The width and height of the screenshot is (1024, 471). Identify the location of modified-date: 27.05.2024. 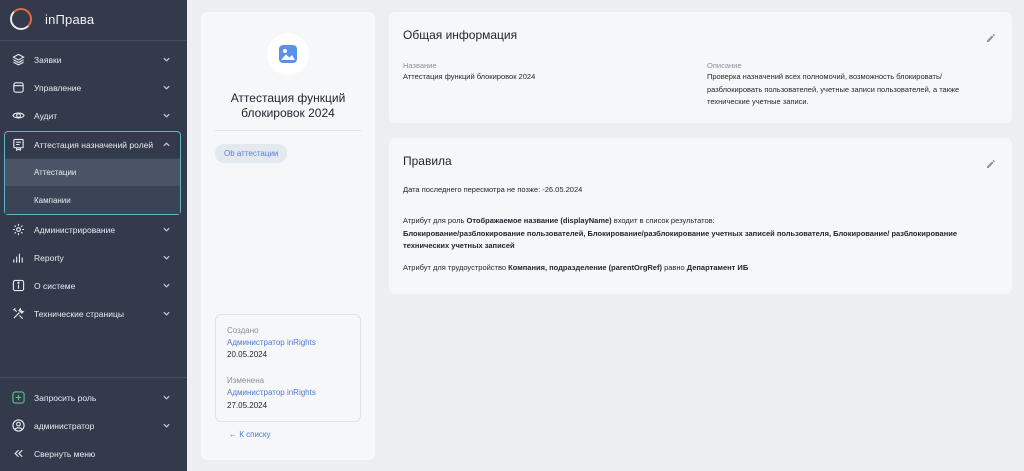
(247, 405).